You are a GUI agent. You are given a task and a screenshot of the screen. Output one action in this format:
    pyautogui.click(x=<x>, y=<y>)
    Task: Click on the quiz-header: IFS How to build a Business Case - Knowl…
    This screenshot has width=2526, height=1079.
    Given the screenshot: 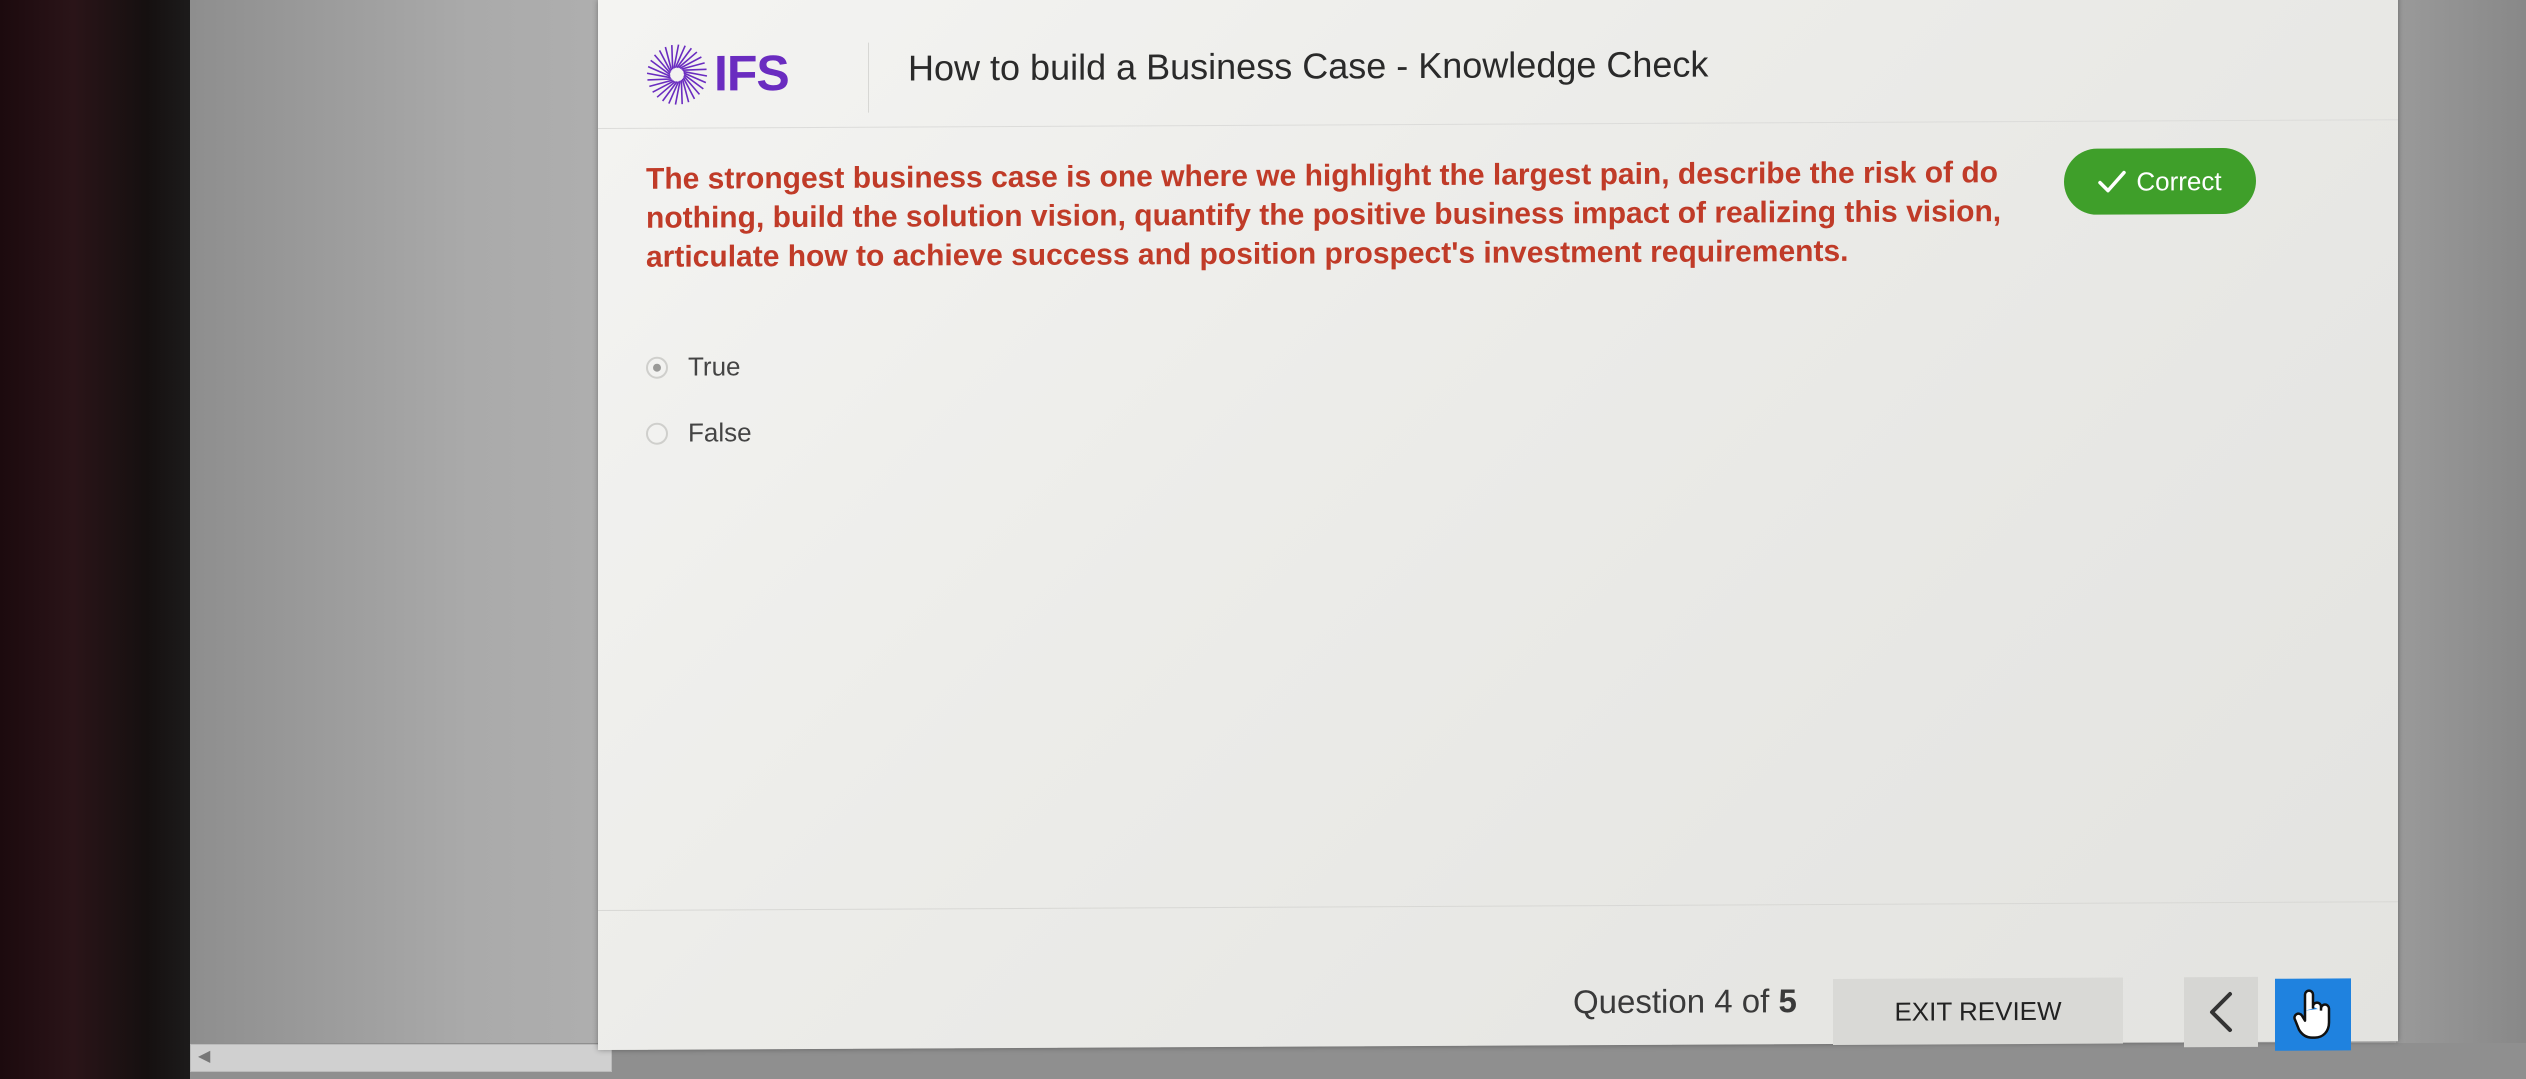 What is the action you would take?
    pyautogui.click(x=1498, y=64)
    